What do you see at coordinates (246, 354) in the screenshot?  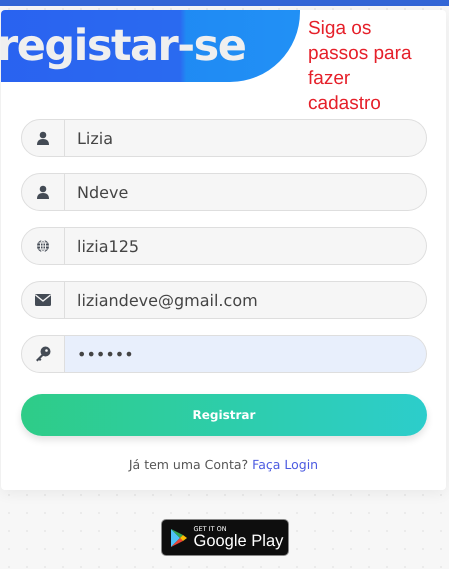 I see `input-field: ••••••` at bounding box center [246, 354].